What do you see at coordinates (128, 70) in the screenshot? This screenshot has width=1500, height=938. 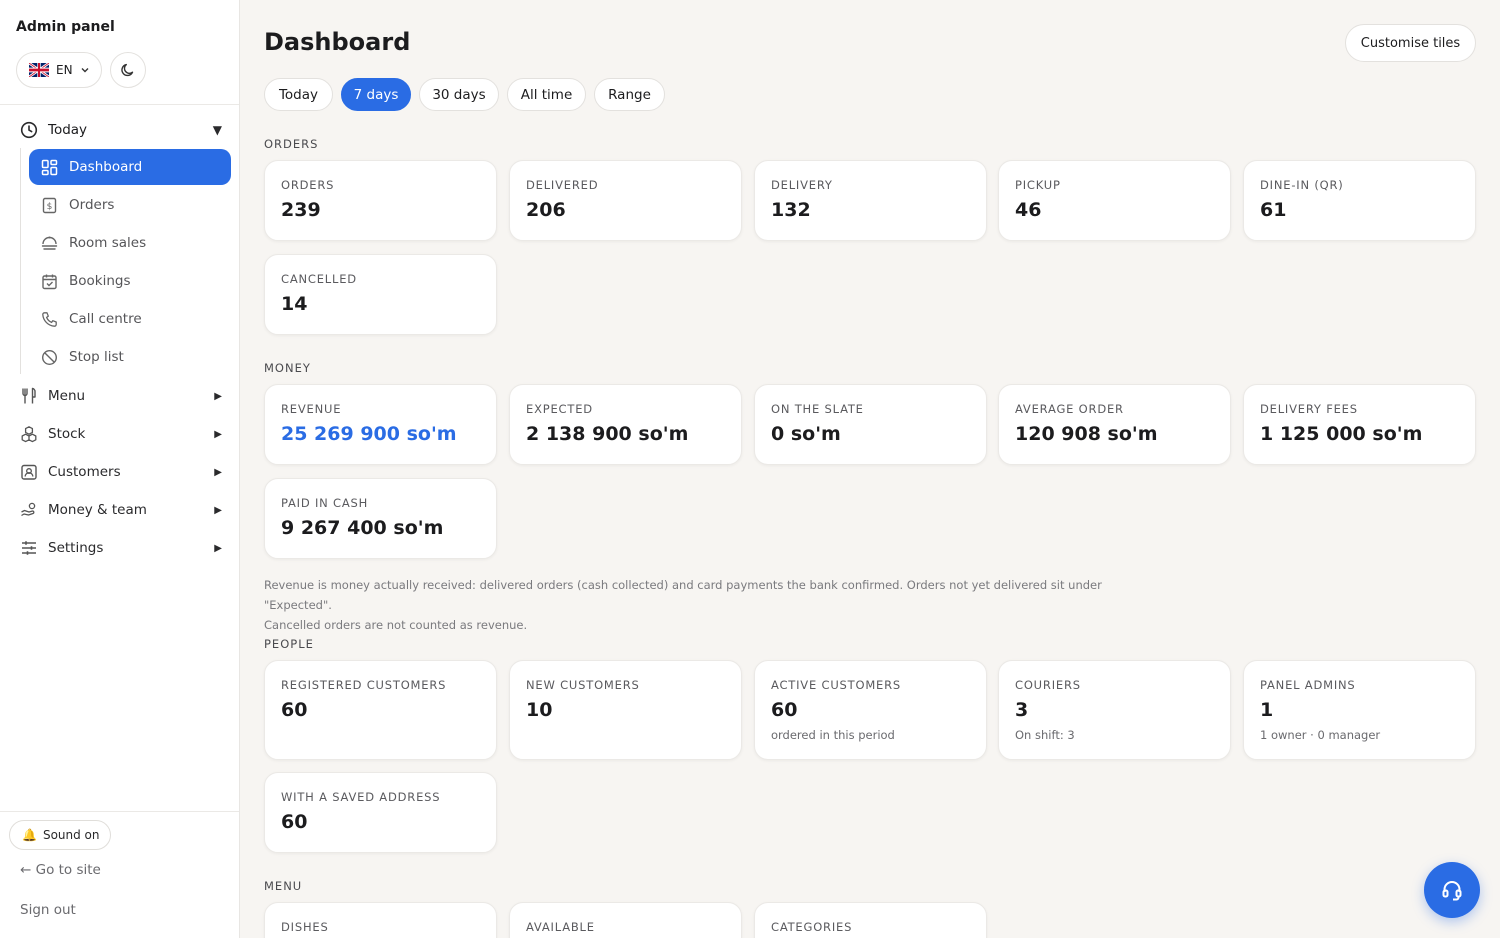 I see `theme-toggle-button` at bounding box center [128, 70].